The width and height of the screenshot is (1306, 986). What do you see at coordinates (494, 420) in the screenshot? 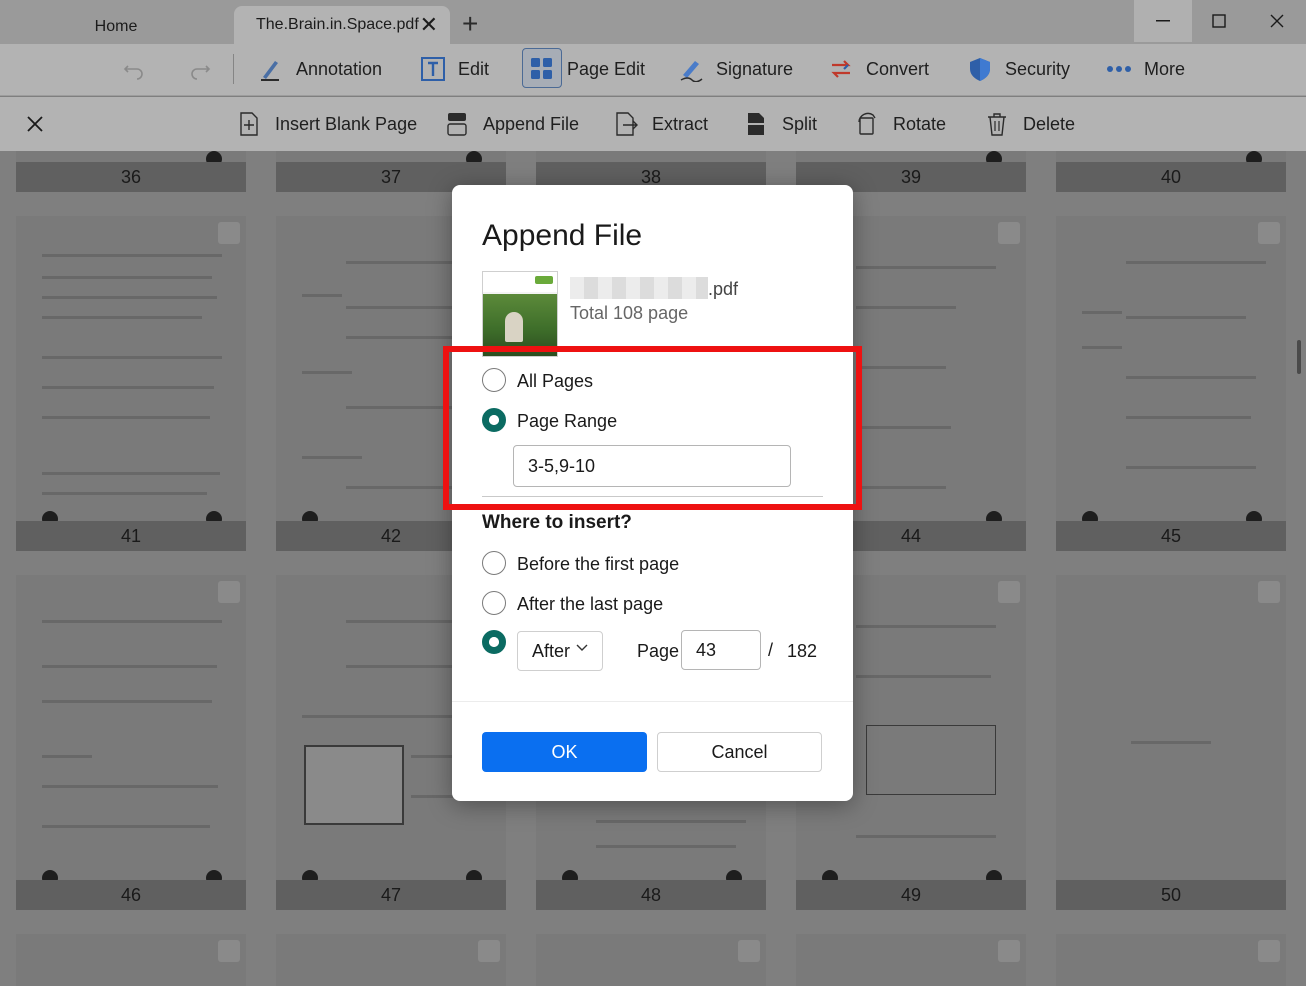
I see `page-range-radio` at bounding box center [494, 420].